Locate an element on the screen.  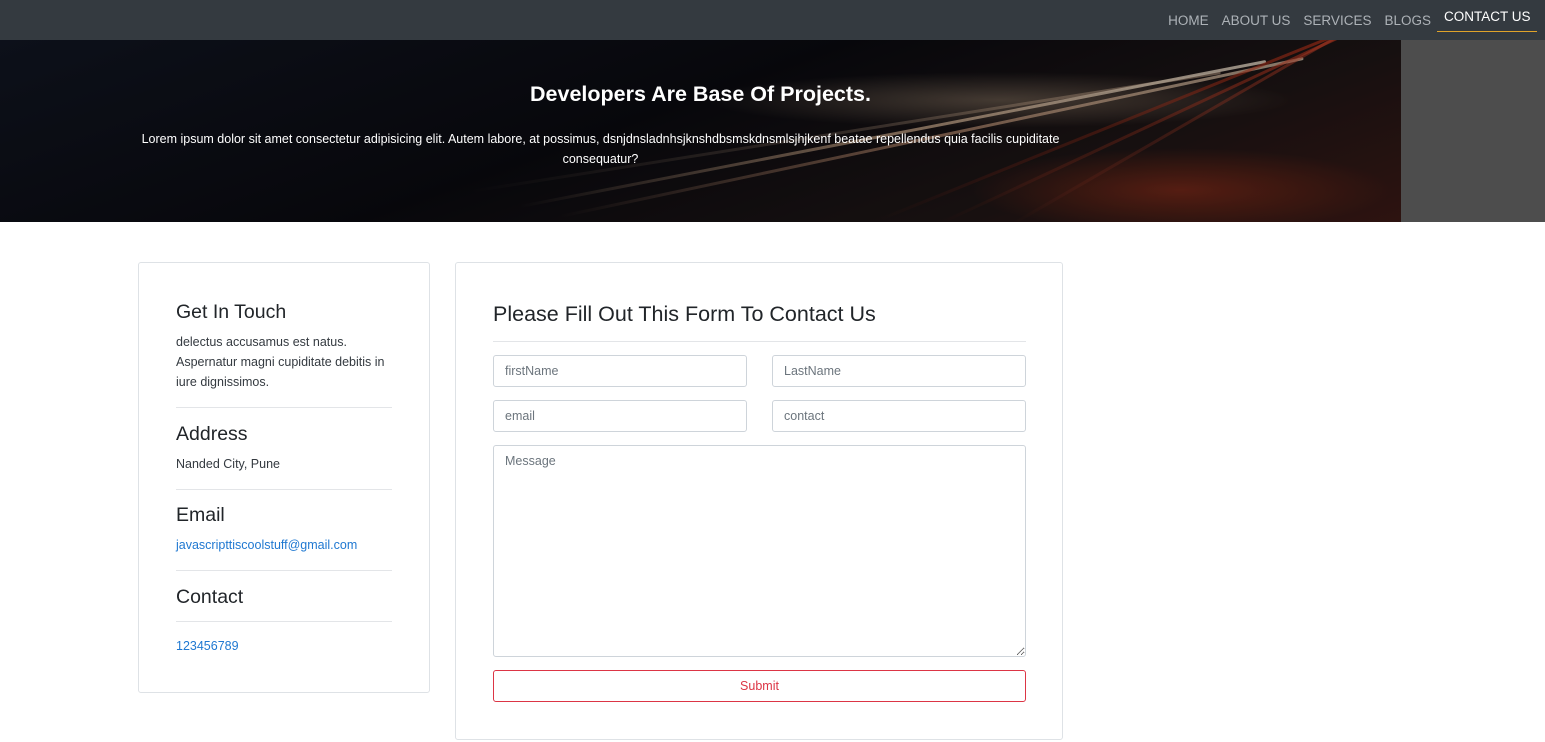
contact-section: Contact is located at coordinates (284, 597).